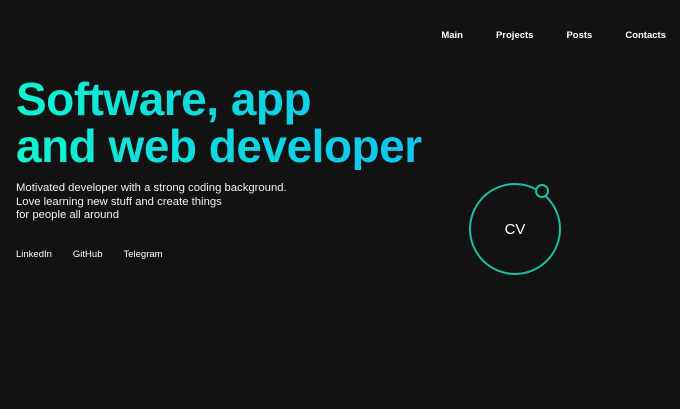 This screenshot has height=409, width=680. Describe the element at coordinates (515, 35) in the screenshot. I see `nav-projects: Projects` at that location.